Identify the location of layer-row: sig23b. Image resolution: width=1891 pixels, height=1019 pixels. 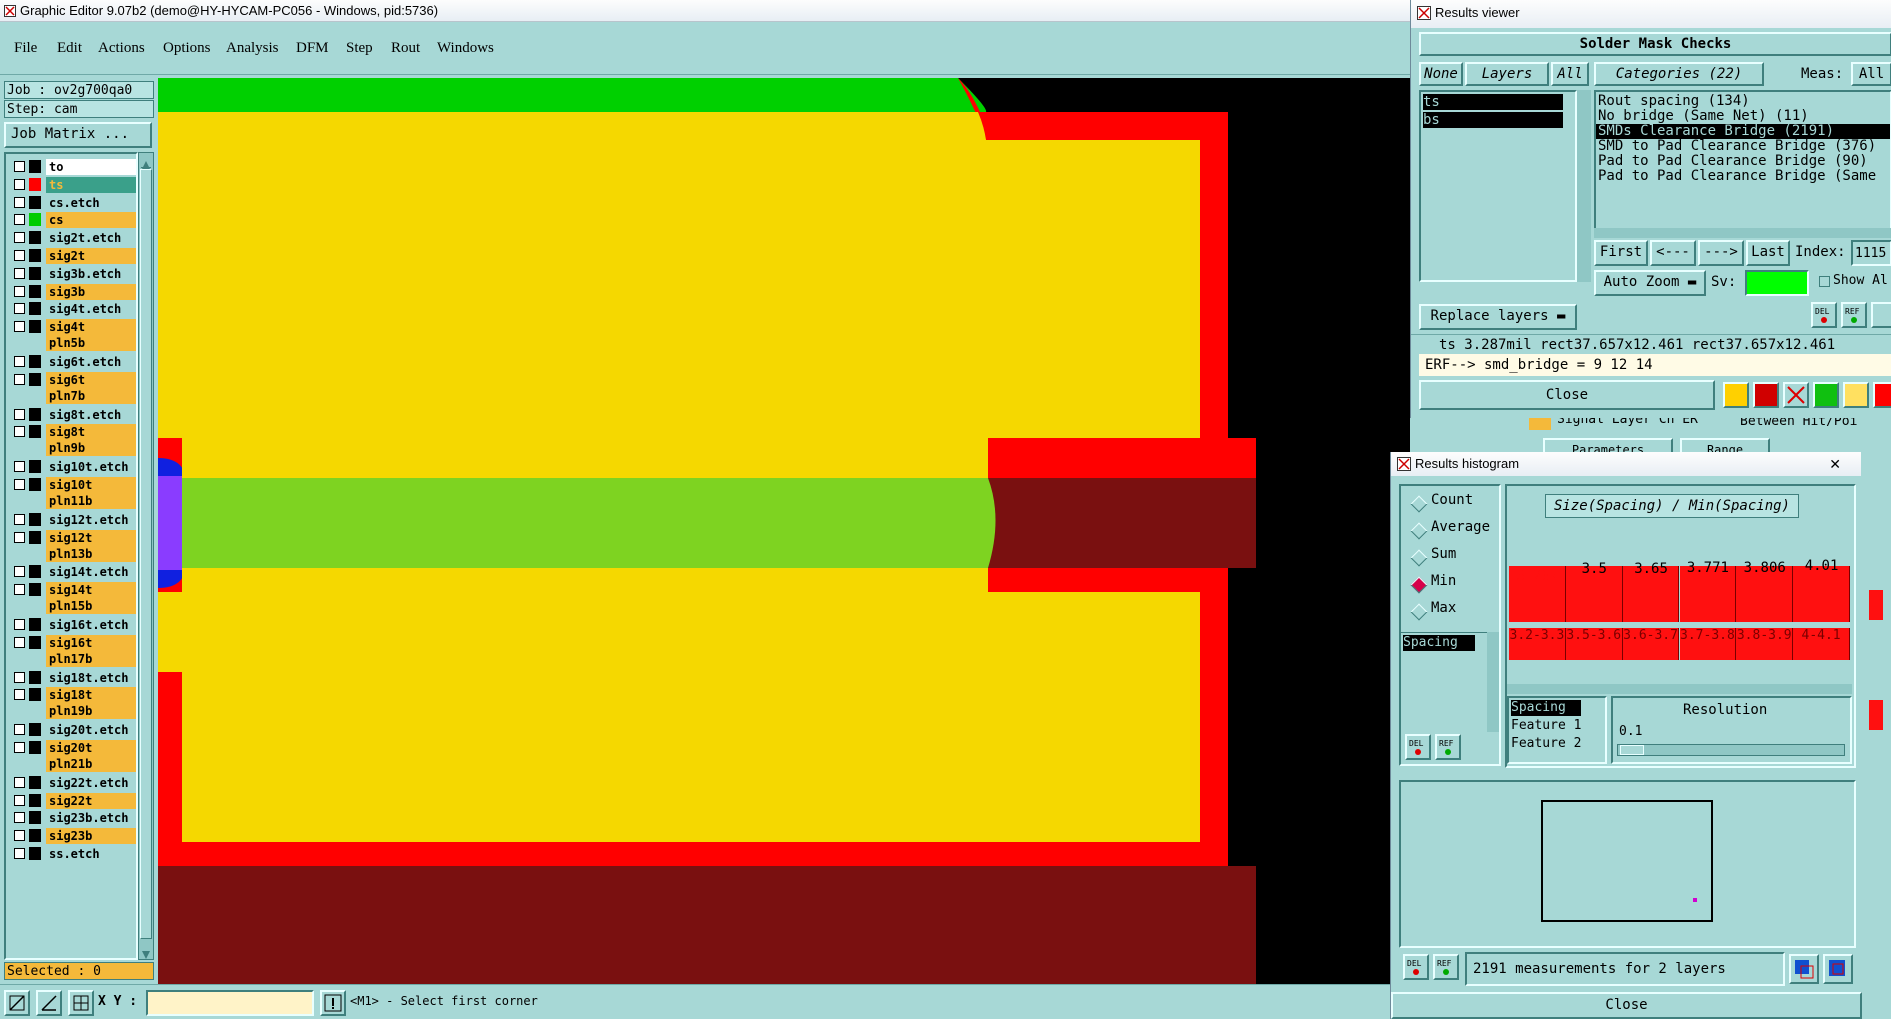
(75, 836).